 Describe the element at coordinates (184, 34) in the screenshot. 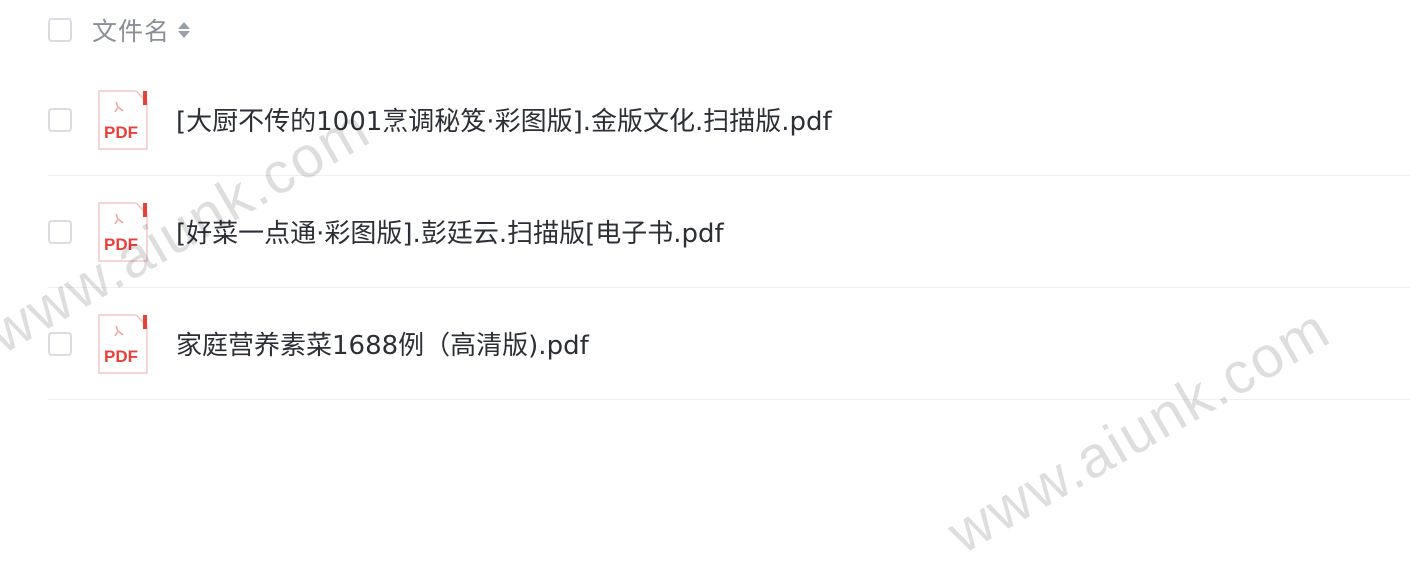

I see `sort-down-icon` at that location.